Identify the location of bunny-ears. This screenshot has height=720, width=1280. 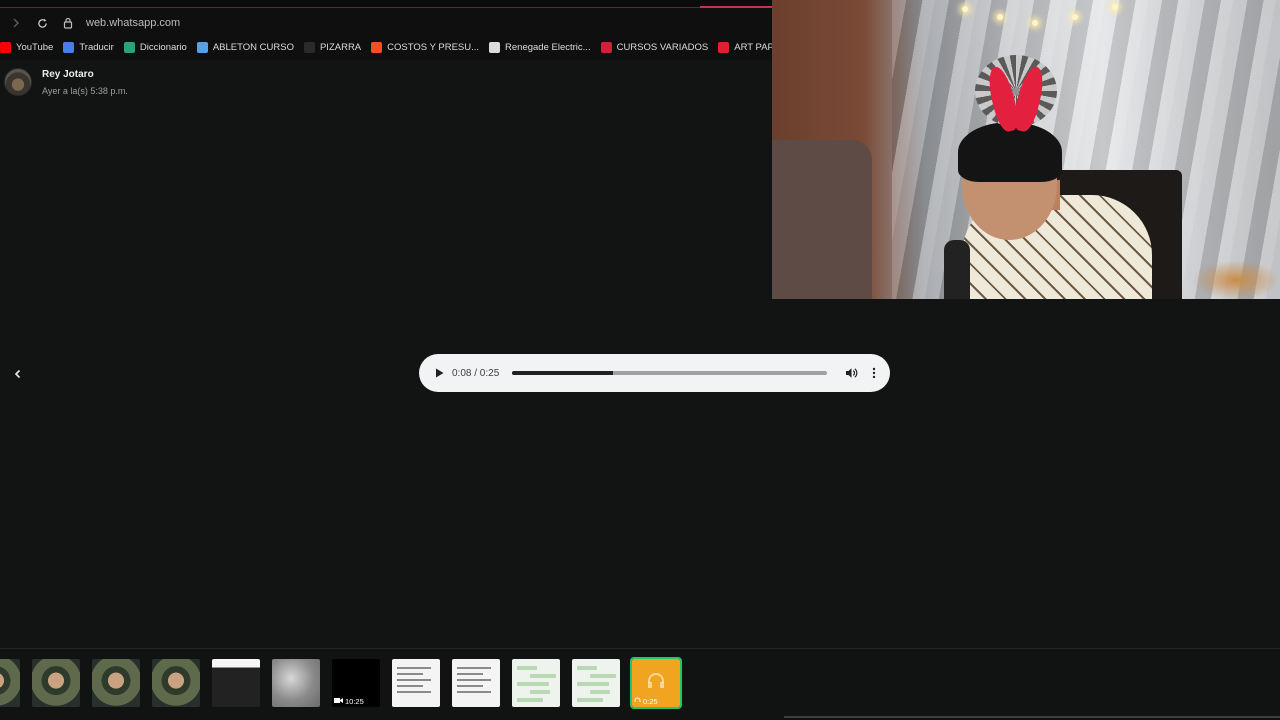
(1016, 99).